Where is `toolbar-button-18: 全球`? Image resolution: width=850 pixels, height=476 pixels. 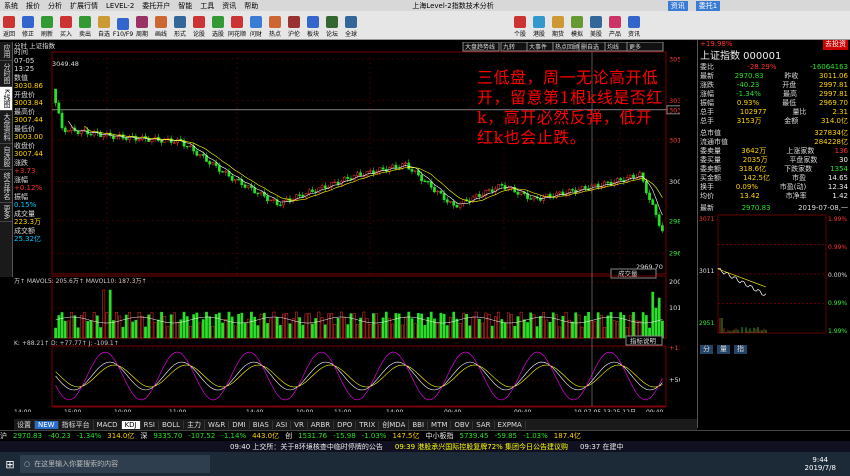
toolbar-button-18: 全球 is located at coordinates (351, 25).